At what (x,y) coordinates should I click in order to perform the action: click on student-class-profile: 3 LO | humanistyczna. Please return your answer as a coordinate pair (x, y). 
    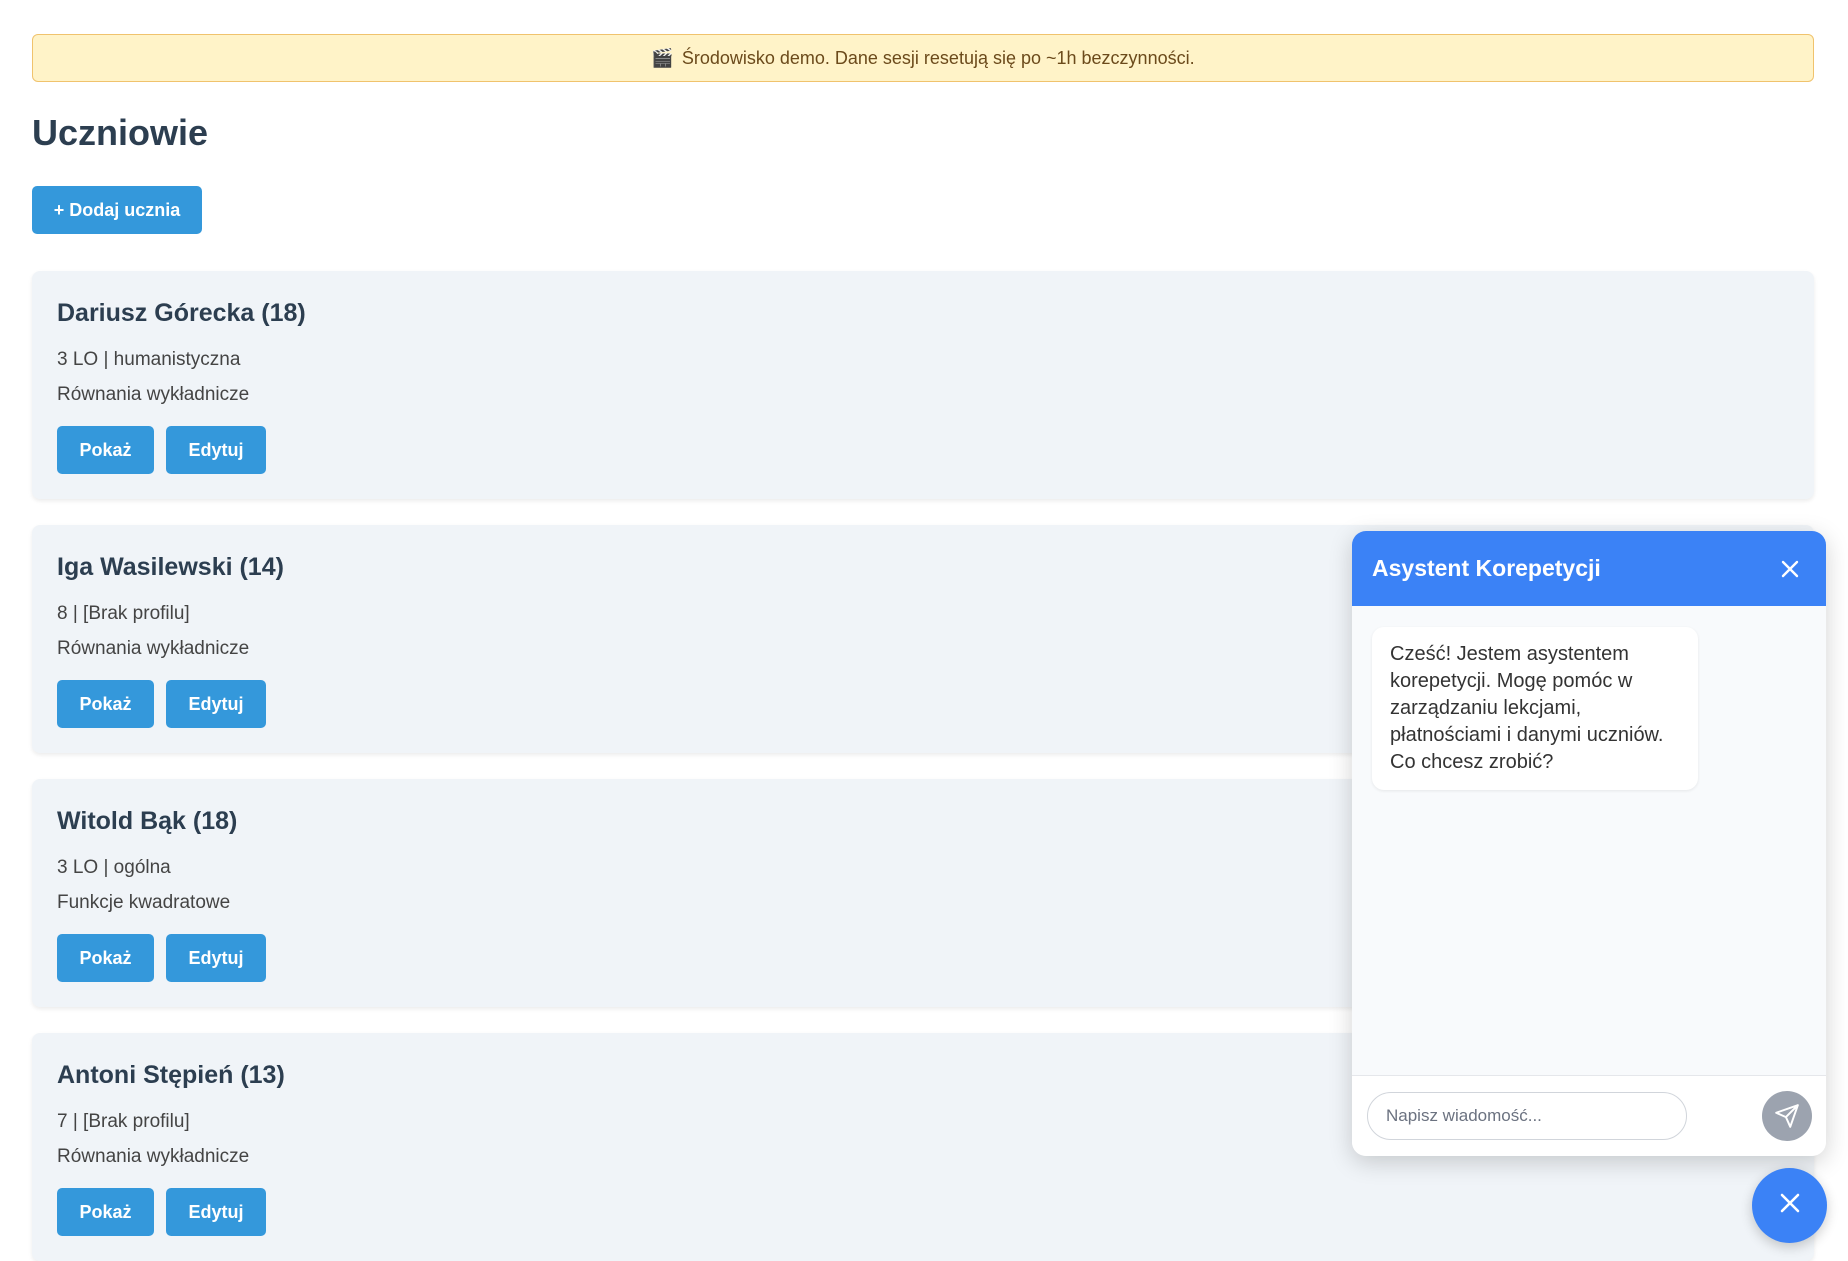
    Looking at the image, I should click on (149, 359).